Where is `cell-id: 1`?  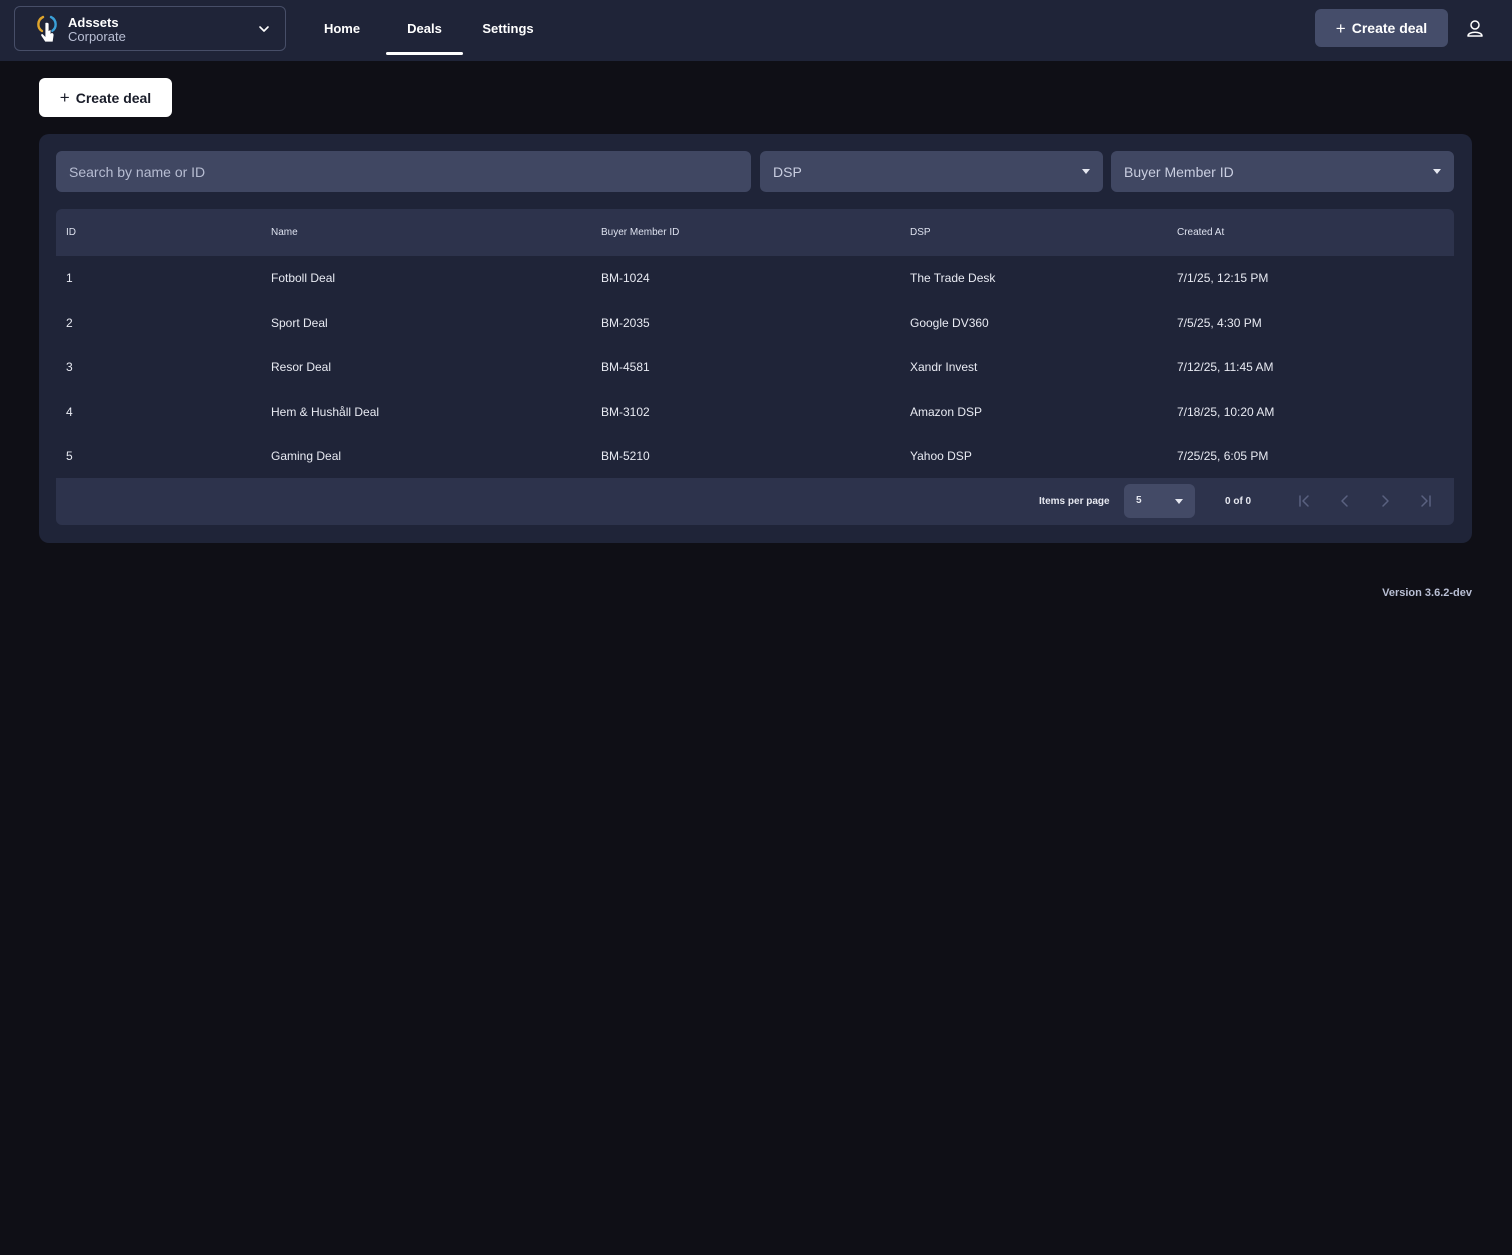
cell-id: 1 is located at coordinates (69, 278).